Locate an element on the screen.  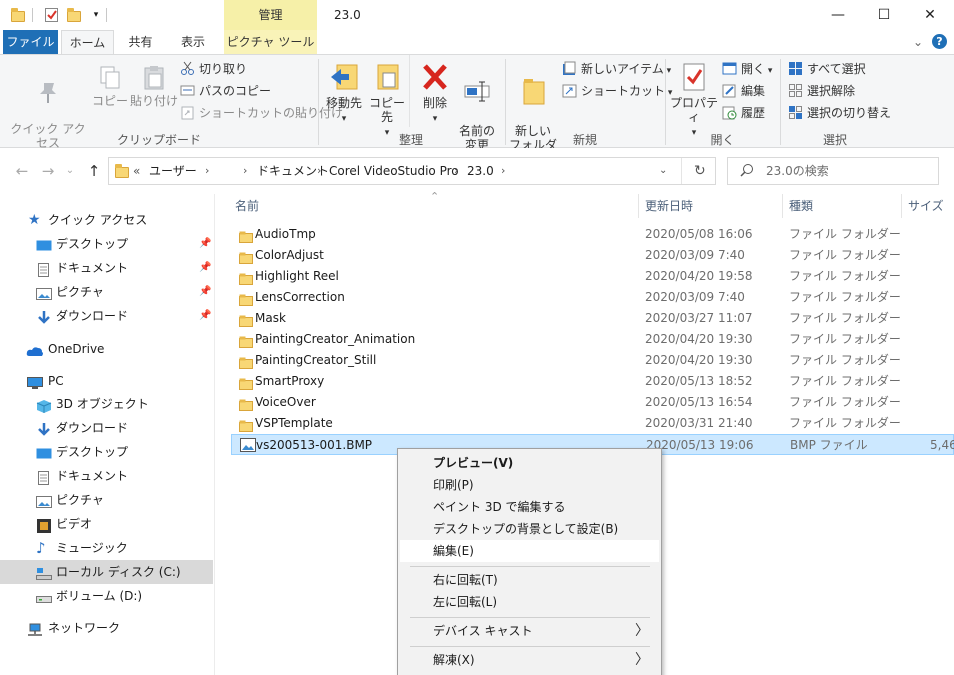
breadcrumb-current: 23.0 is located at coordinates (480, 171).